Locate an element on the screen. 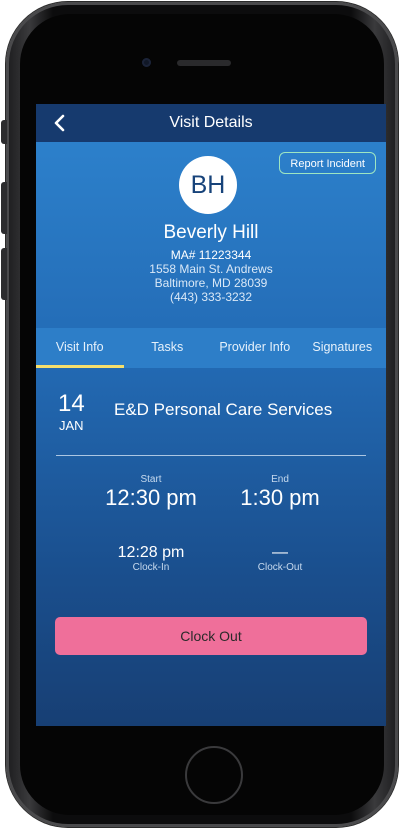  visit-day: 14 is located at coordinates (71, 403).